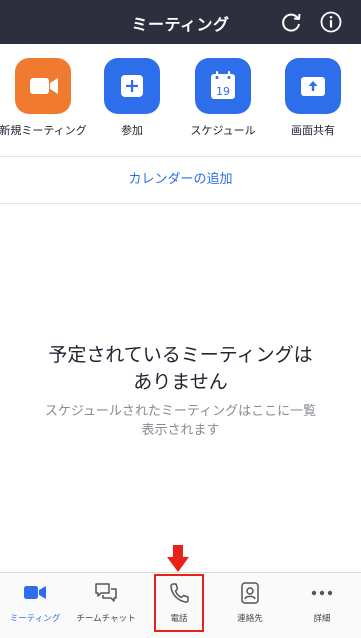 The image size is (361, 638). What do you see at coordinates (132, 130) in the screenshot?
I see `join-label: 参加` at bounding box center [132, 130].